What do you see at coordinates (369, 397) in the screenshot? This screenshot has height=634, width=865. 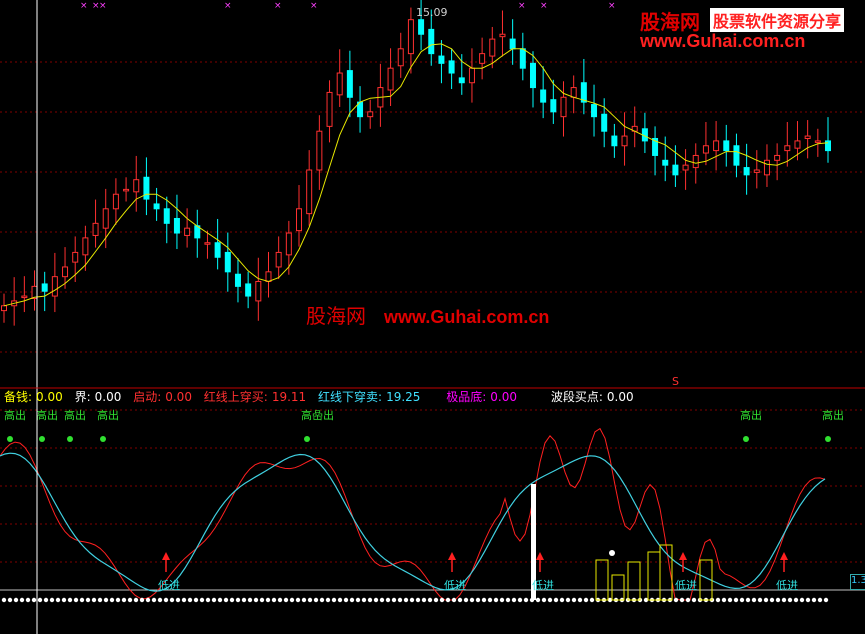 I see `ind-item-4: 红线下穿卖: 19.25` at bounding box center [369, 397].